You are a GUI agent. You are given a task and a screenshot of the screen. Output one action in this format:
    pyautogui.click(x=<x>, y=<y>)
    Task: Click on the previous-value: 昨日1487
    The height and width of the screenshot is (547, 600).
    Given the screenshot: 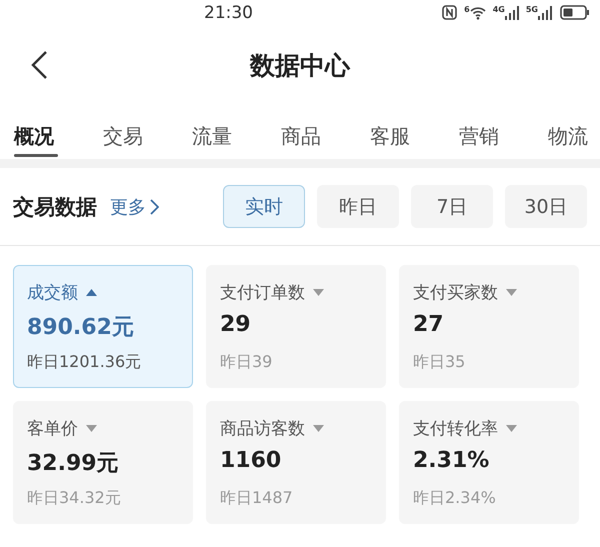 What is the action you would take?
    pyautogui.click(x=256, y=497)
    